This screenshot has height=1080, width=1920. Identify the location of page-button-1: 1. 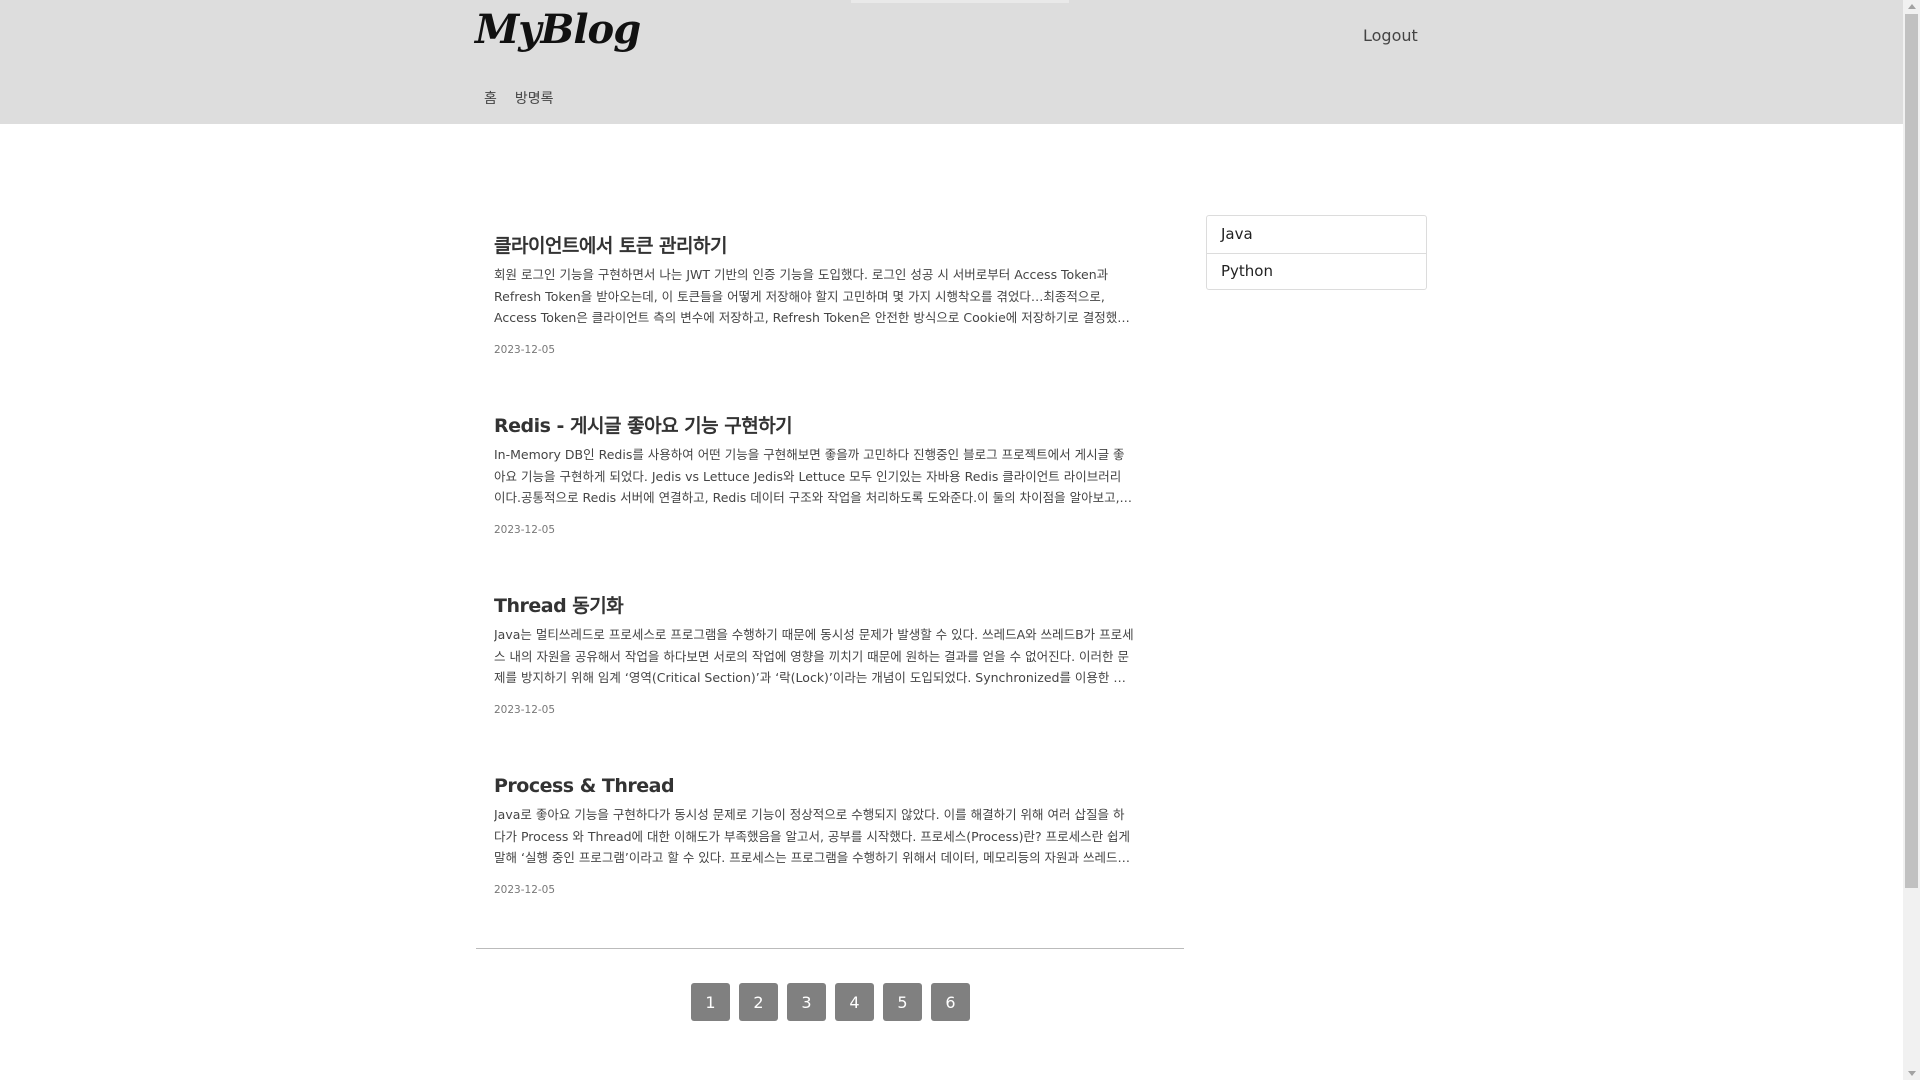
(710, 1002).